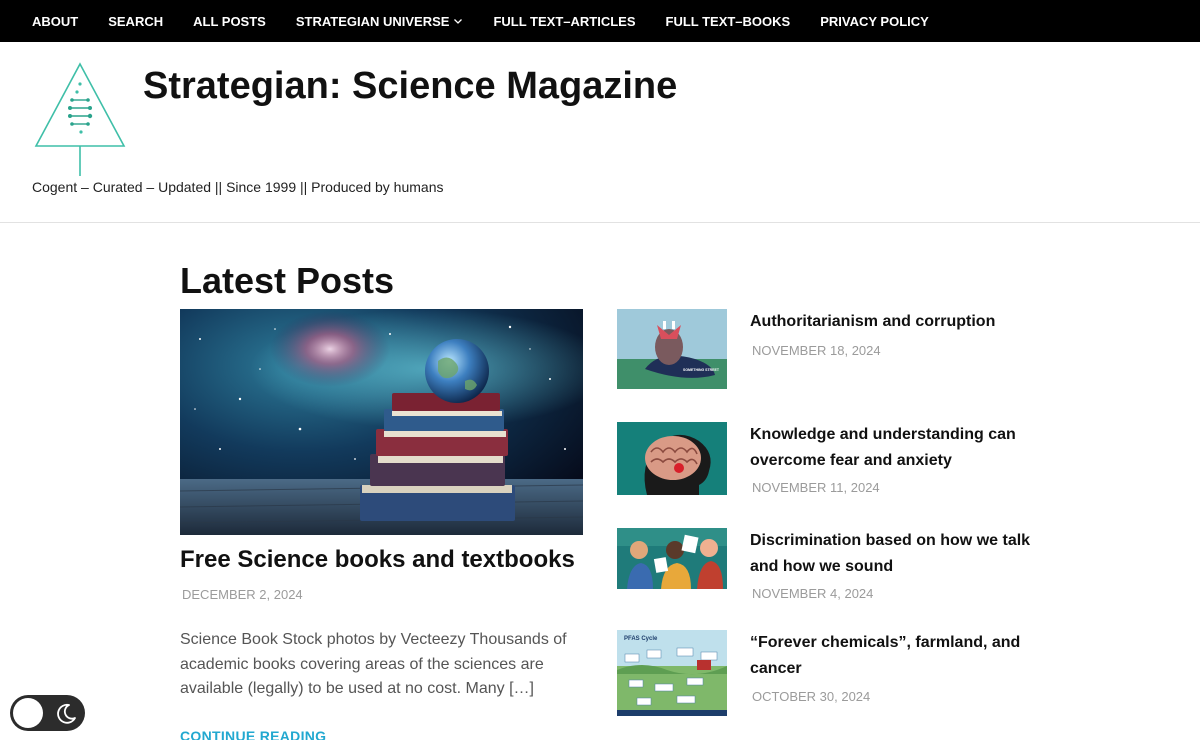  I want to click on brain-illustration, so click(672, 458).